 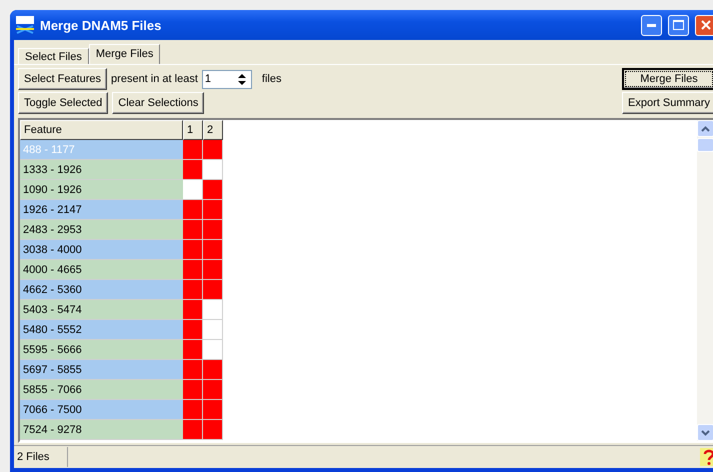 I want to click on feature-cell: 5595 - 5666, so click(x=101, y=350).